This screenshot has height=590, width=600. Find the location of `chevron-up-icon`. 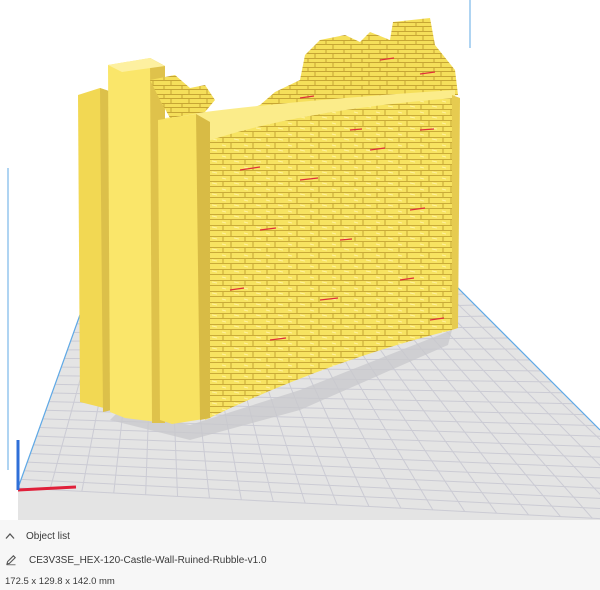

chevron-up-icon is located at coordinates (10, 536).